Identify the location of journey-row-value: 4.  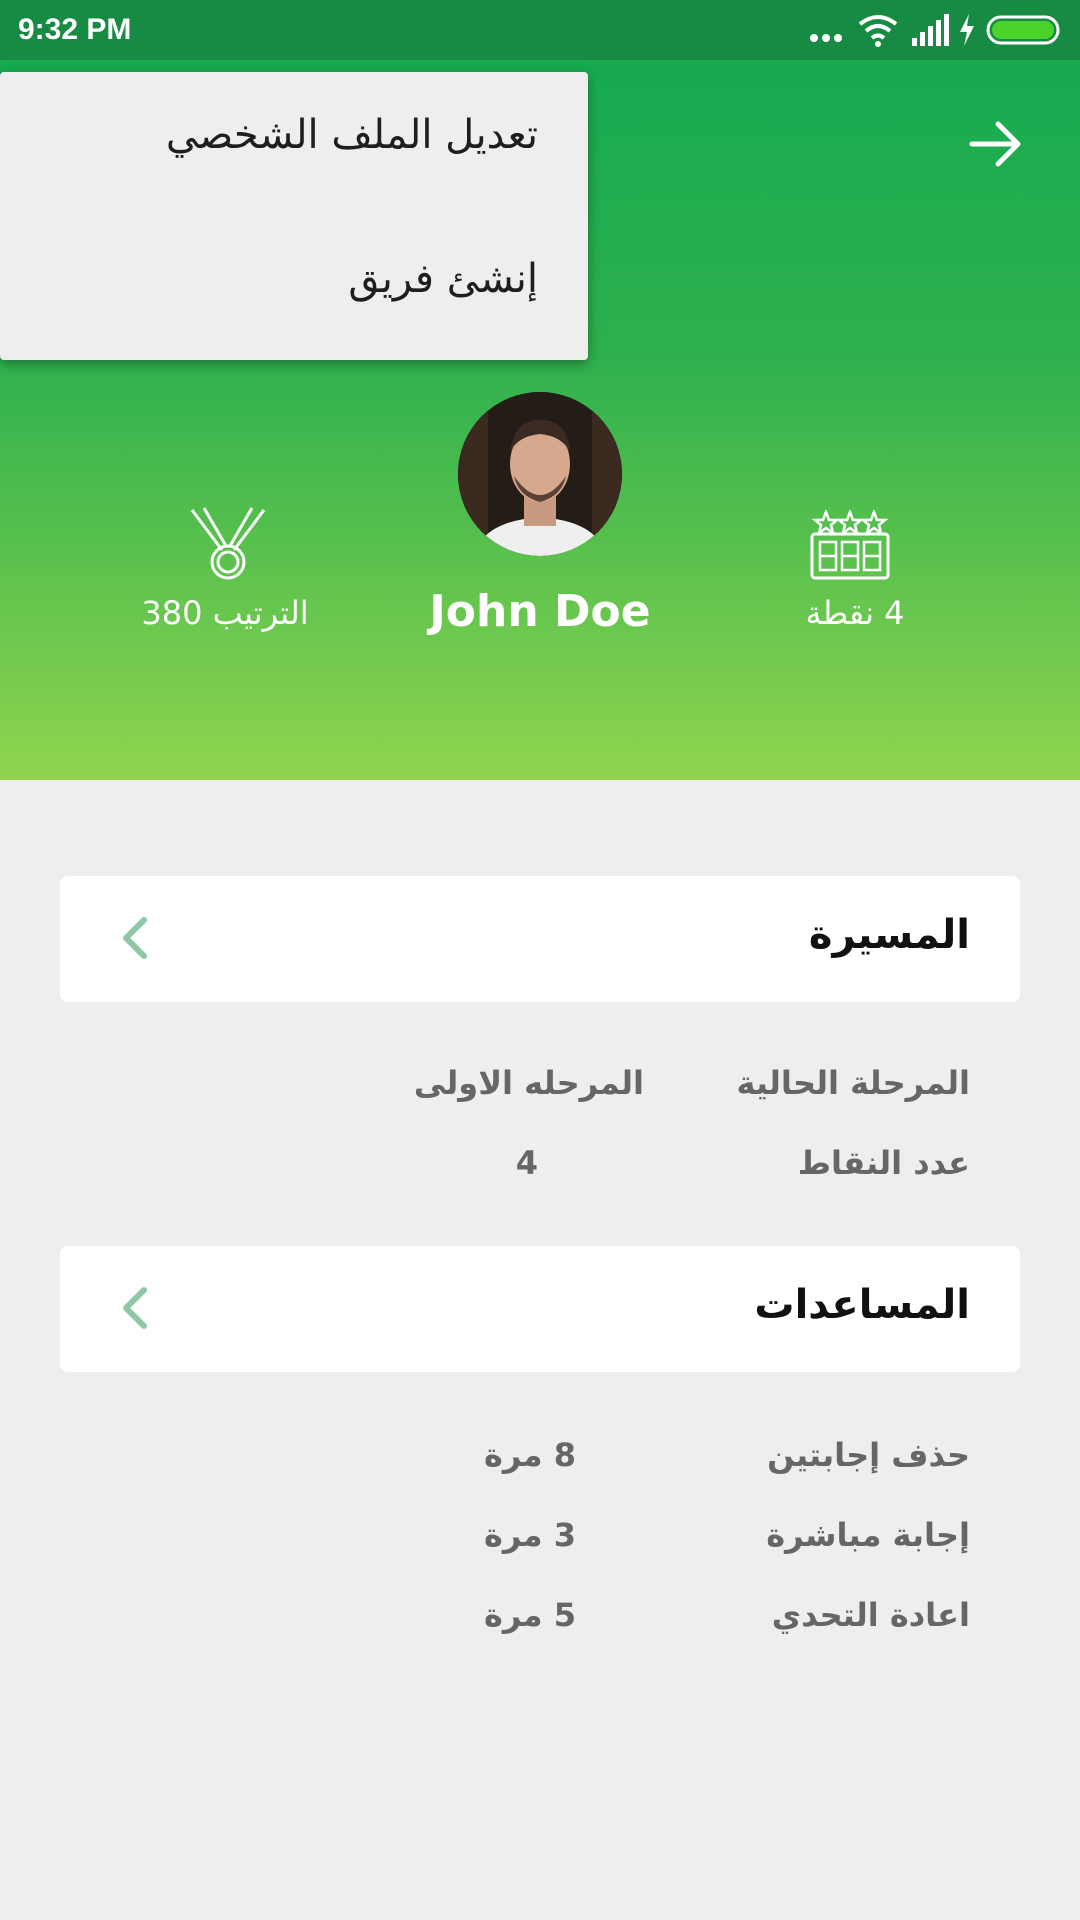
(526, 1163).